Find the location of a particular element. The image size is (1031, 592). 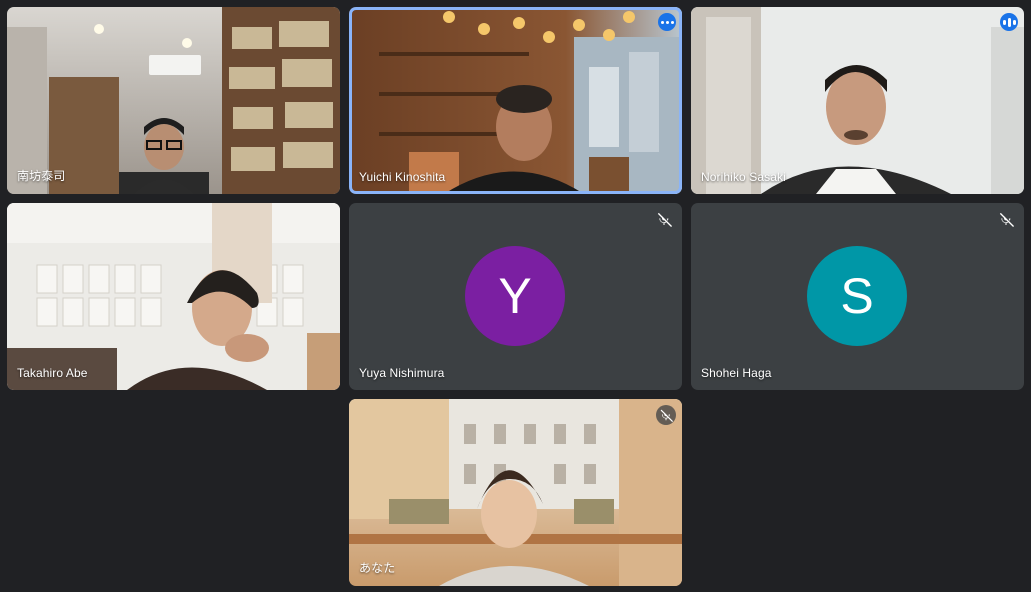

participant-tile-2: Yuichi Kinoshita is located at coordinates (515, 100).